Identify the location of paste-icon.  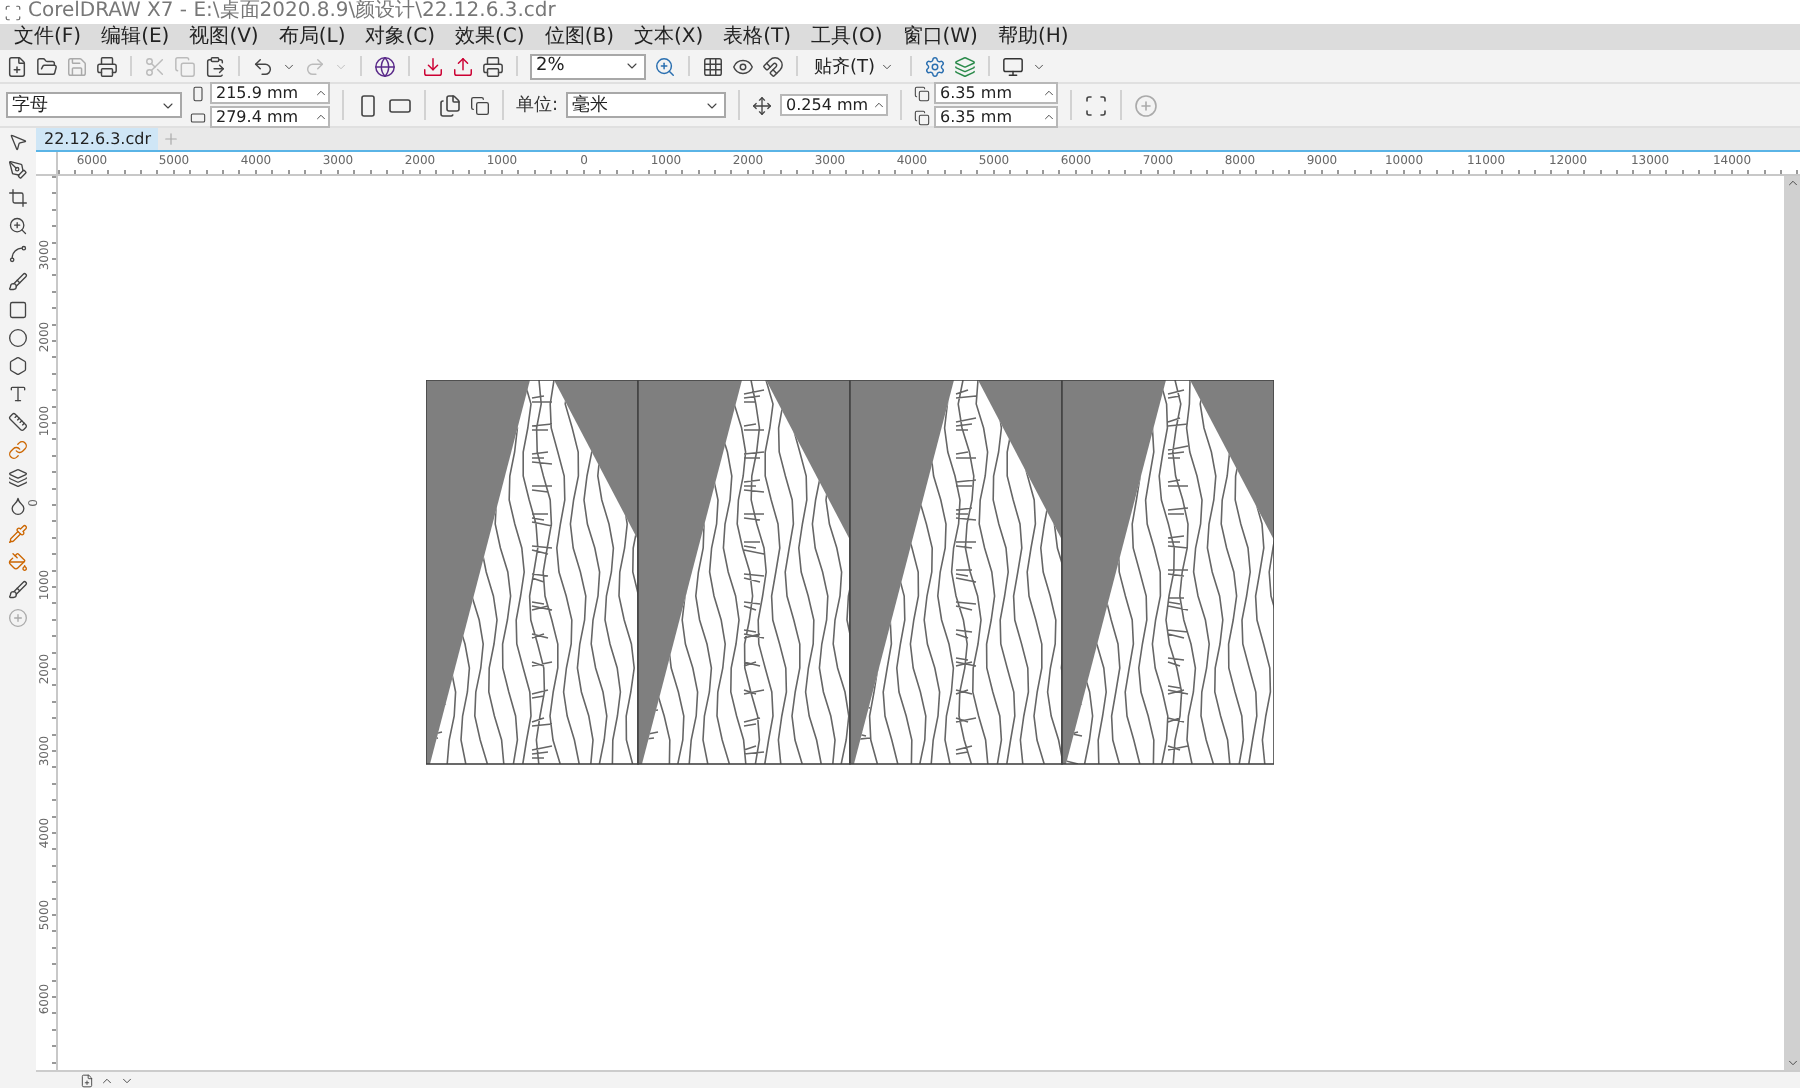
(215, 66).